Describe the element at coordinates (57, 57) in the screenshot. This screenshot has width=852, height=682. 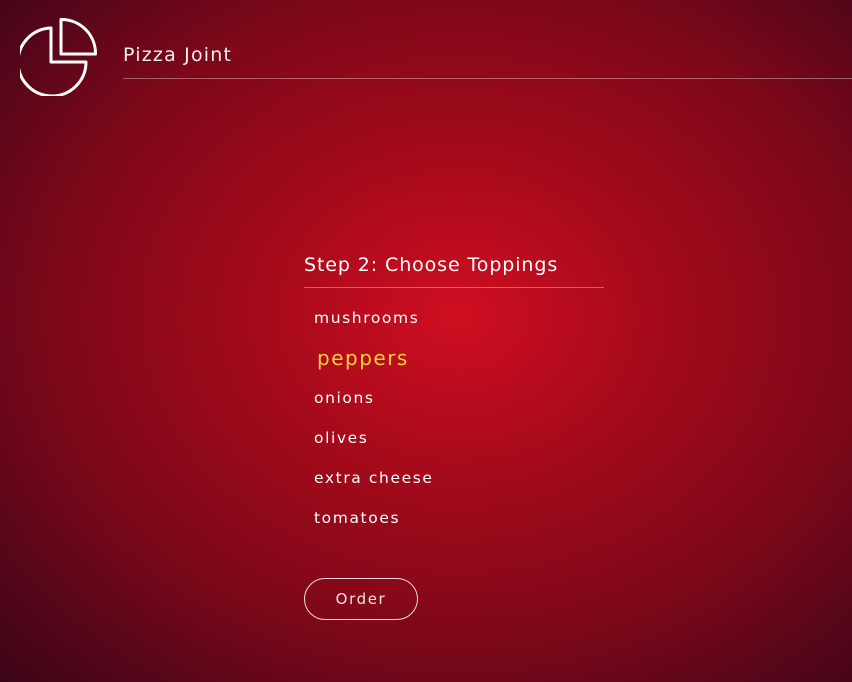
I see `pizza-logo-icon` at that location.